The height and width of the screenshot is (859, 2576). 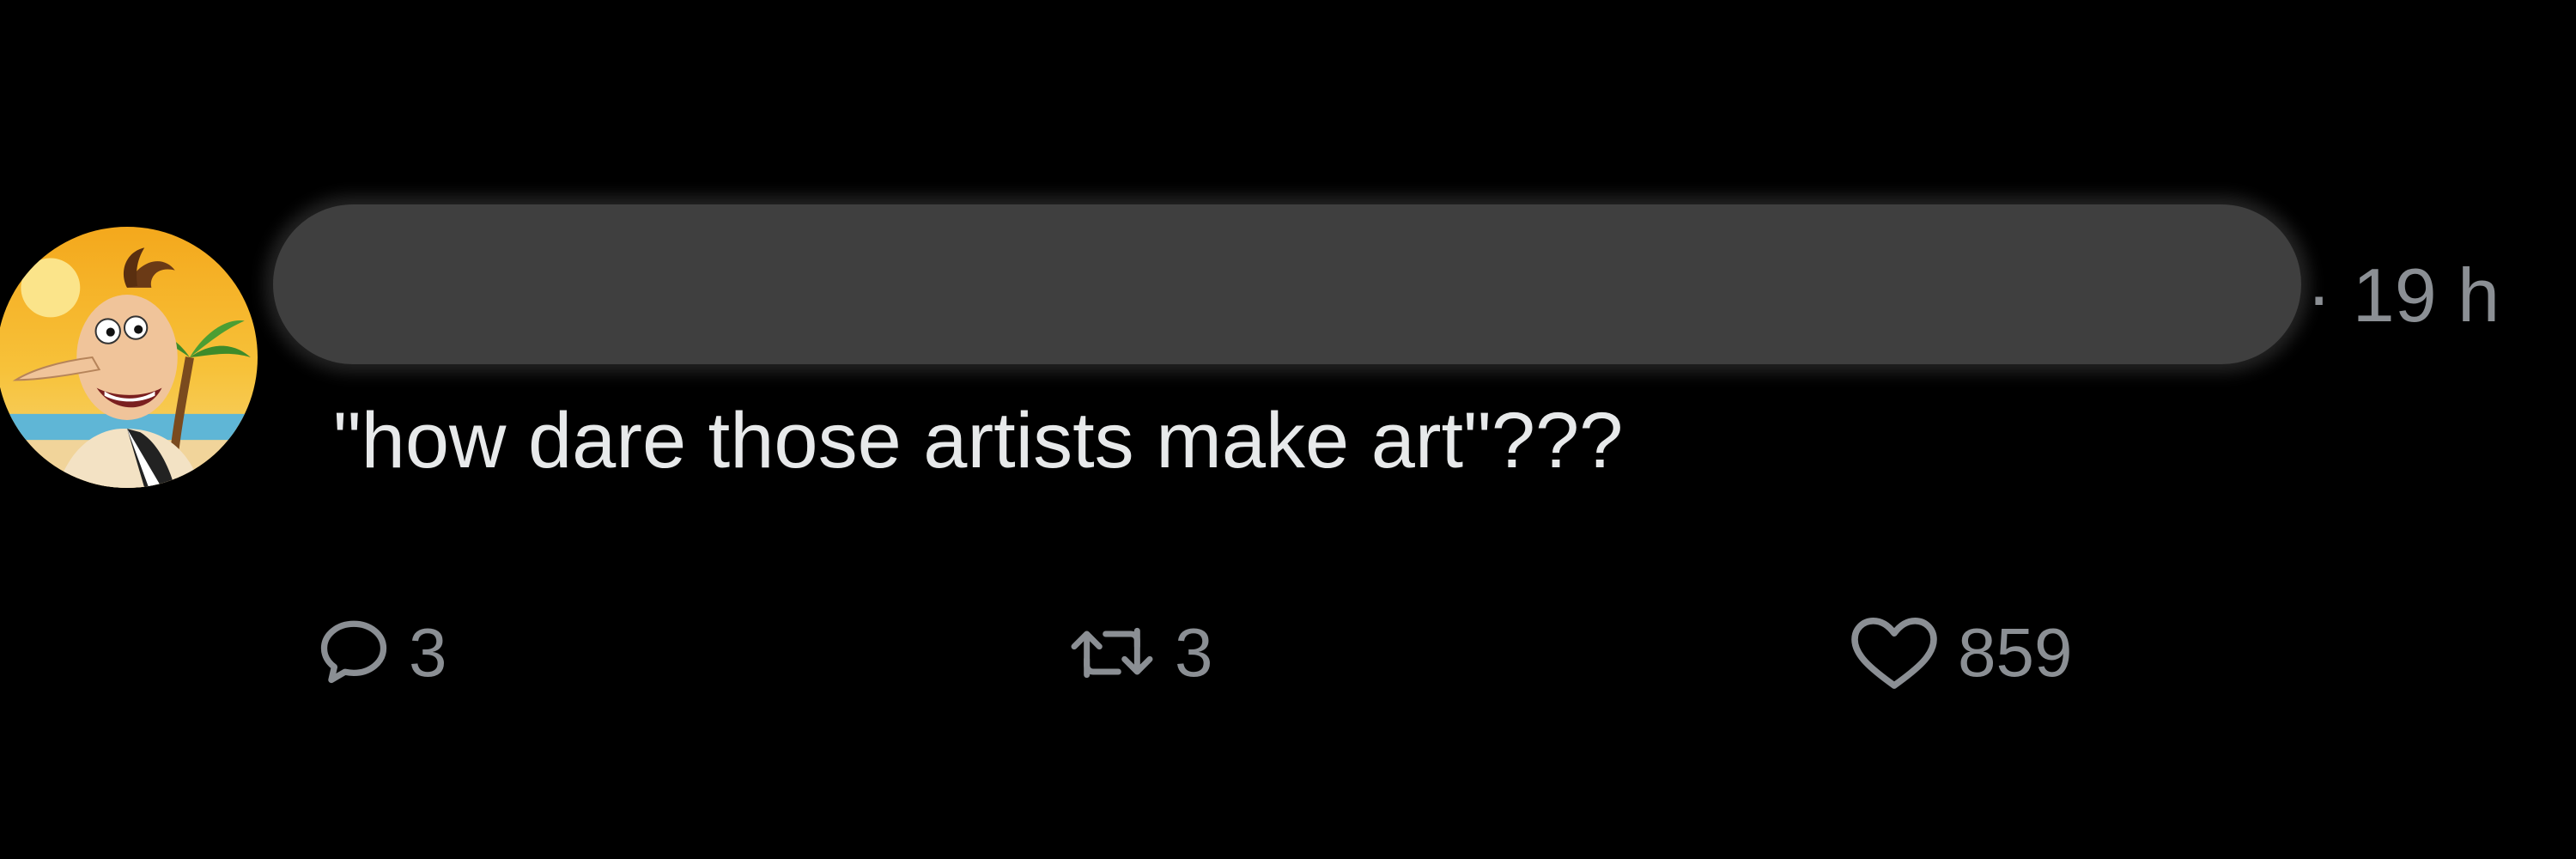 I want to click on reply-button: 3, so click(x=380, y=653).